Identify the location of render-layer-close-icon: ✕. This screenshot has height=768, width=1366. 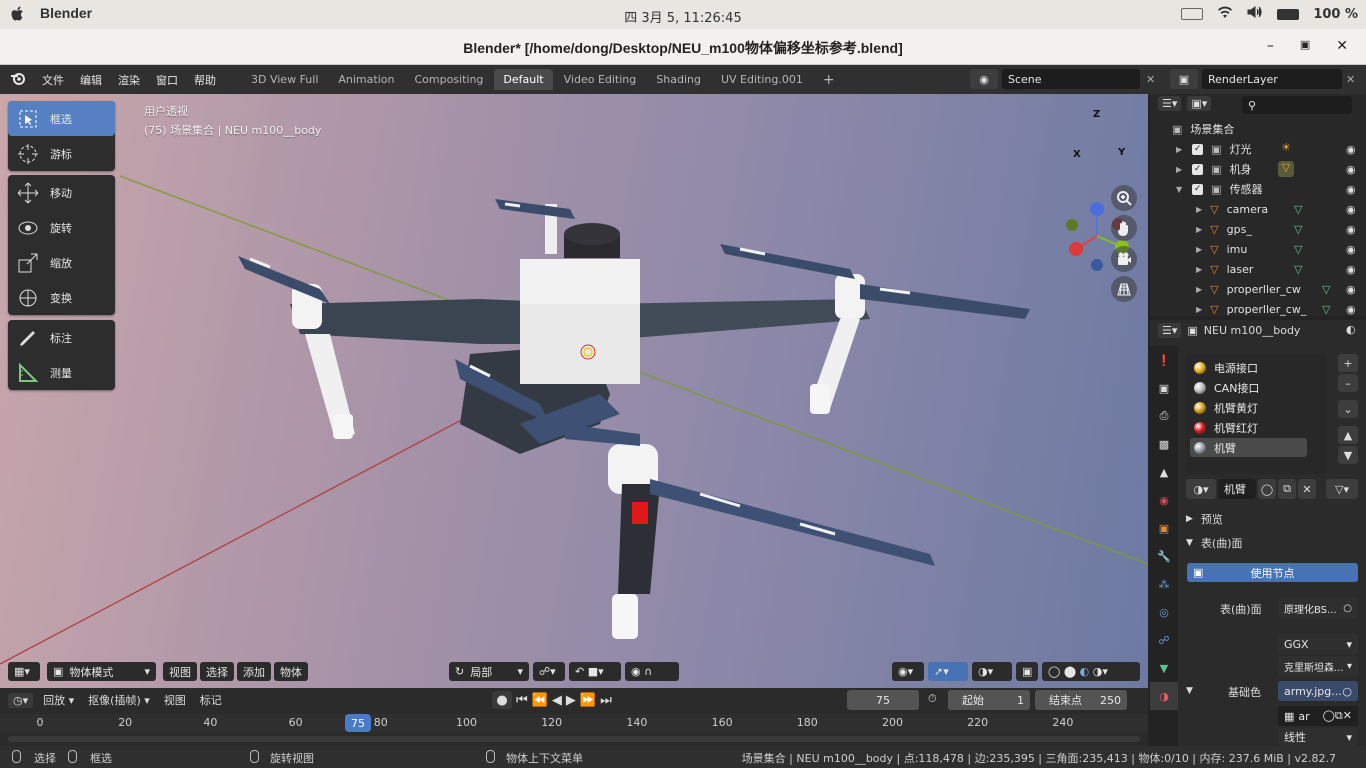
(1350, 79).